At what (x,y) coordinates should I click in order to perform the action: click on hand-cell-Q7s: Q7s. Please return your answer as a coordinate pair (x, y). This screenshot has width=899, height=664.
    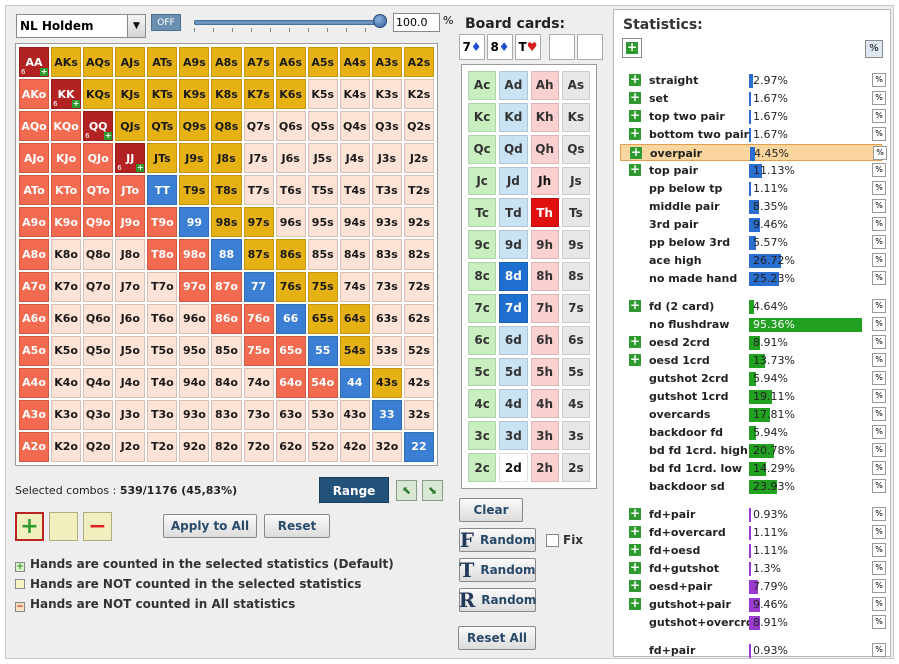
    Looking at the image, I should click on (258, 126).